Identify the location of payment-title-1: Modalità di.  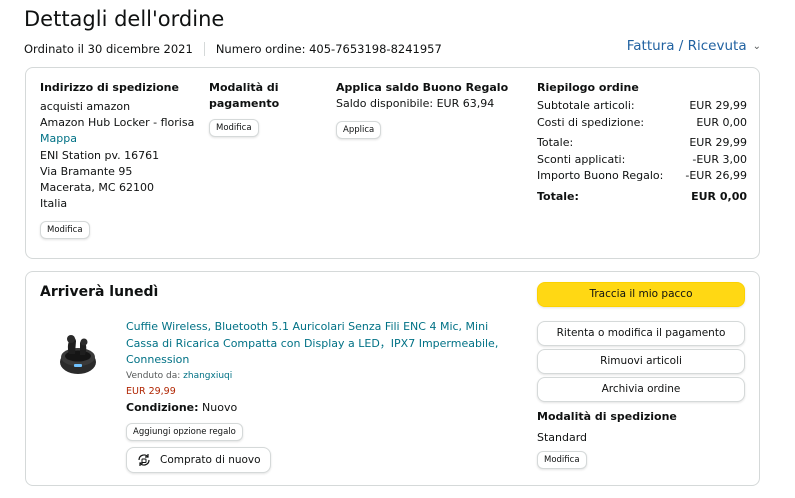
(244, 87).